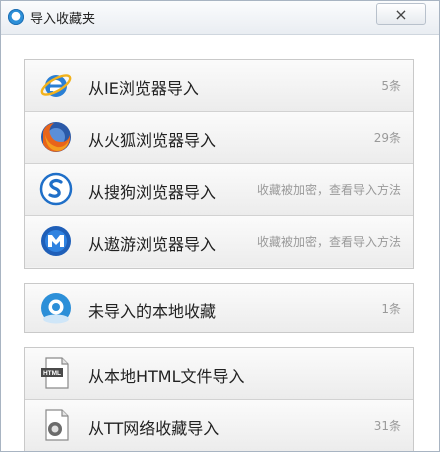 This screenshot has width=440, height=452. I want to click on import-html-row: HTML 从本地HTML文件导入, so click(219, 374).